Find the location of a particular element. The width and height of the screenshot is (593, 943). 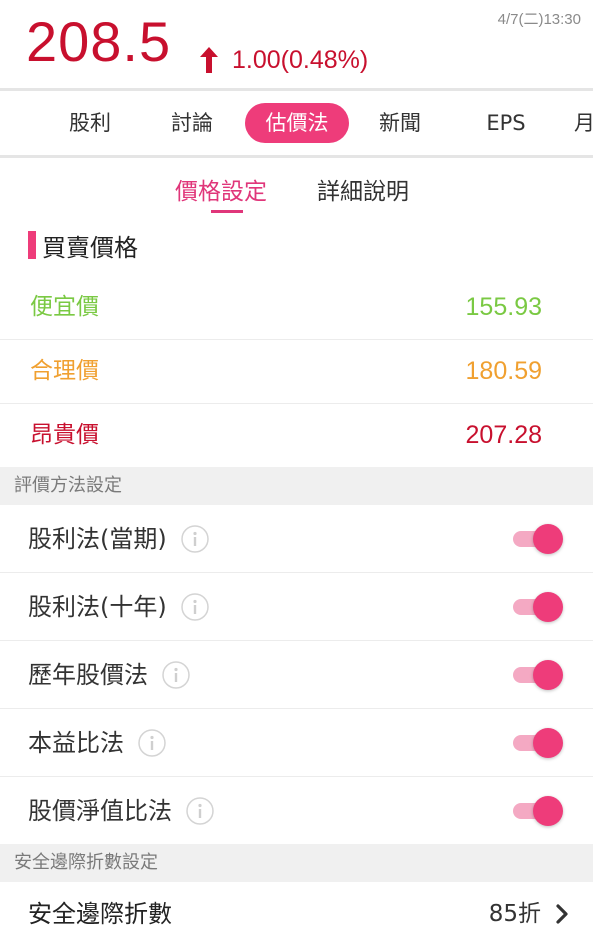

price-change-value: 1.00(0.48%) is located at coordinates (300, 60).